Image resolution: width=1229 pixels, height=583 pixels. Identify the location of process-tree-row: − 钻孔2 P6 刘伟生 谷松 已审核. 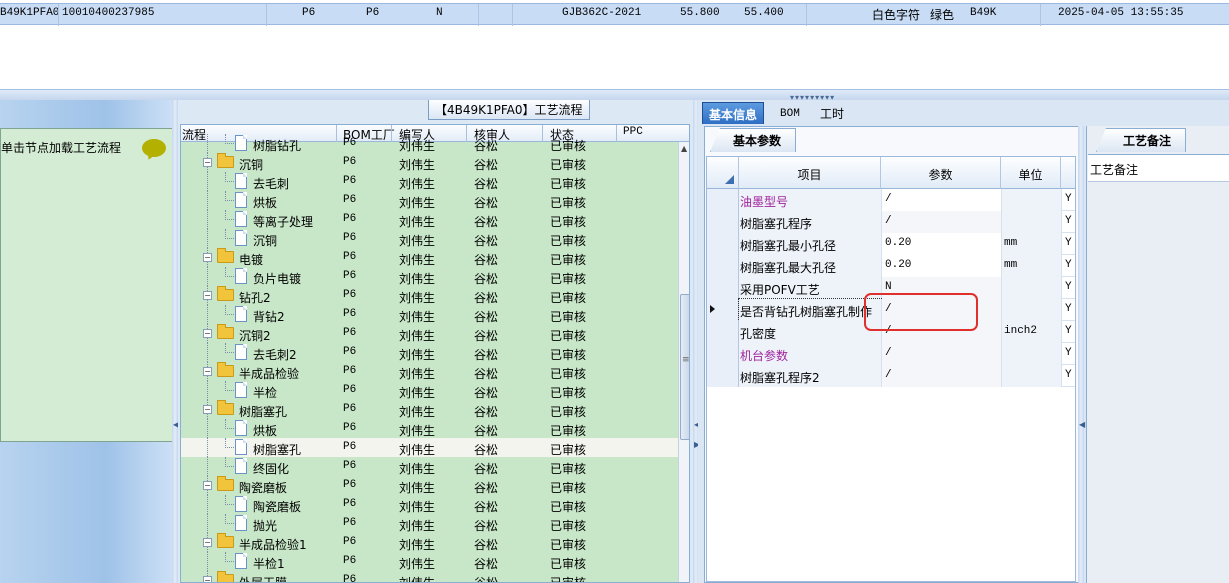
(429, 295).